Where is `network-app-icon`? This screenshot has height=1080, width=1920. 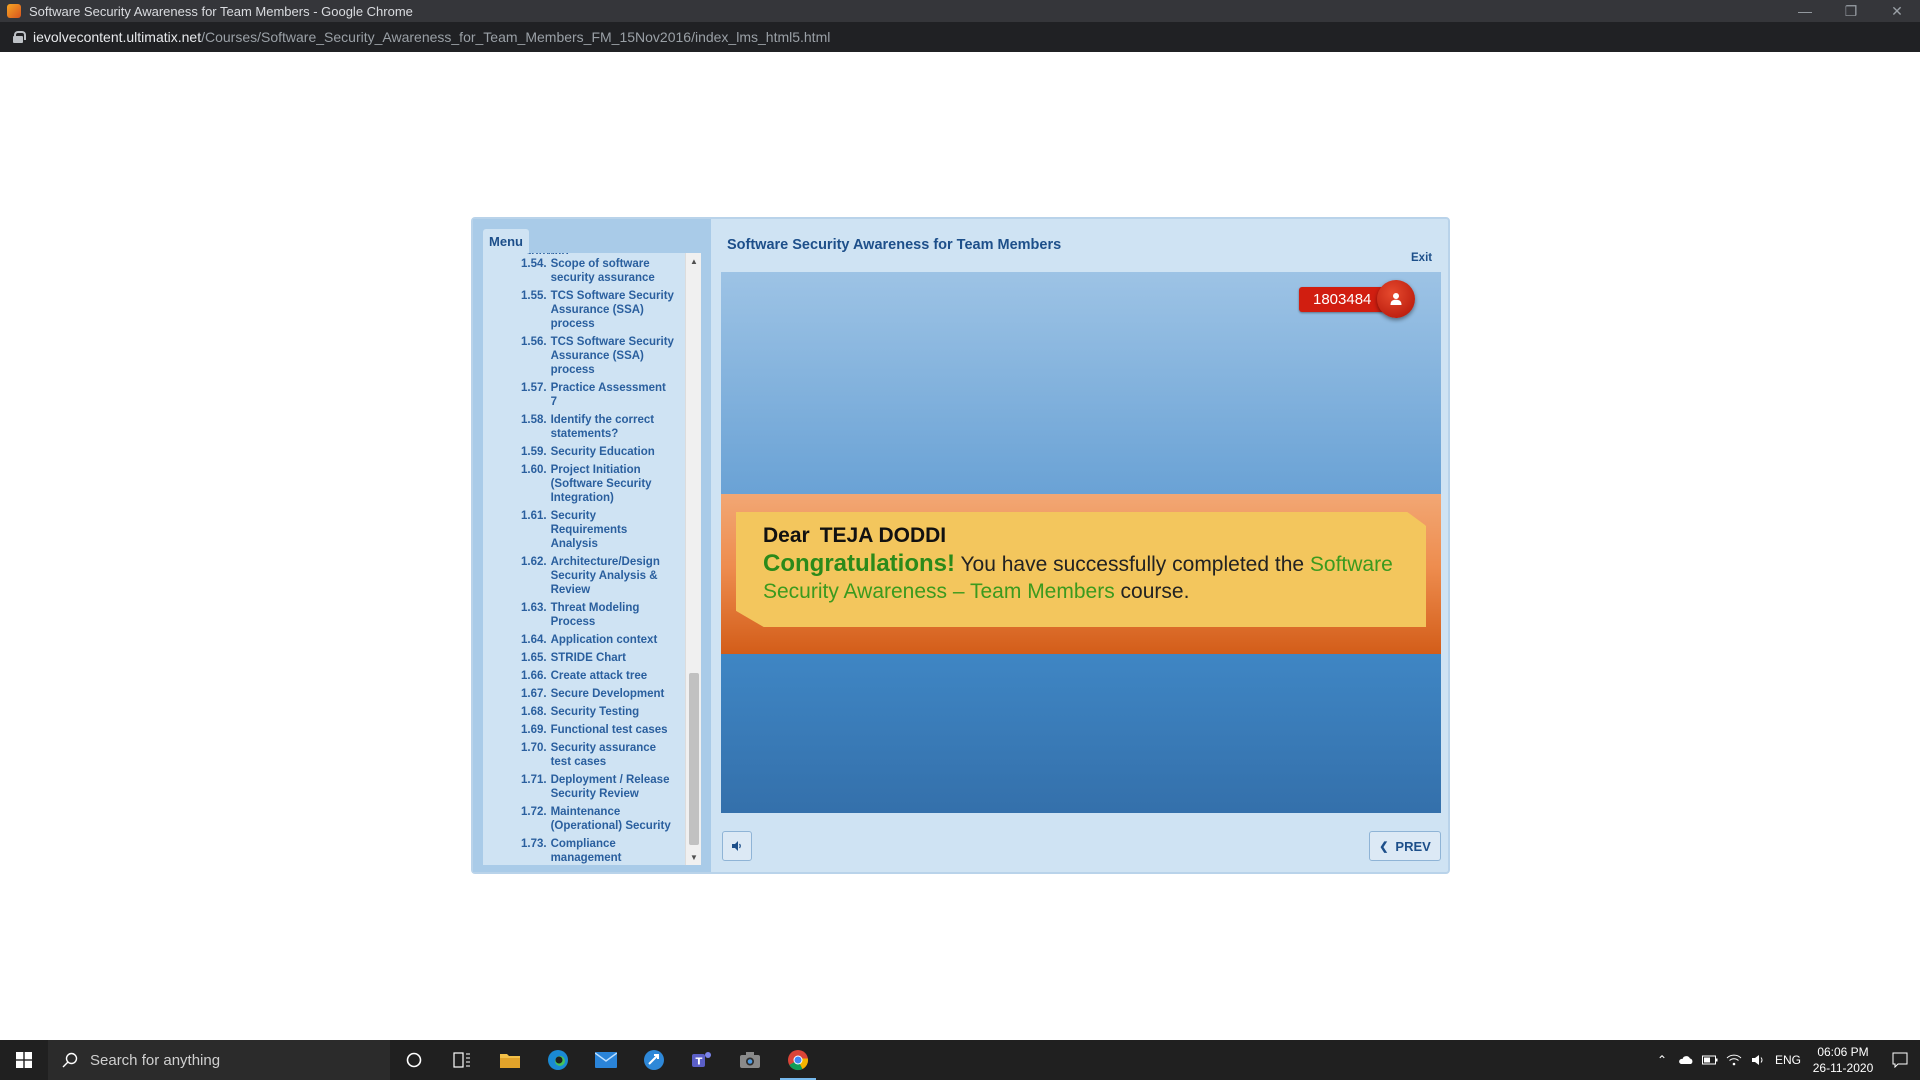 network-app-icon is located at coordinates (654, 1060).